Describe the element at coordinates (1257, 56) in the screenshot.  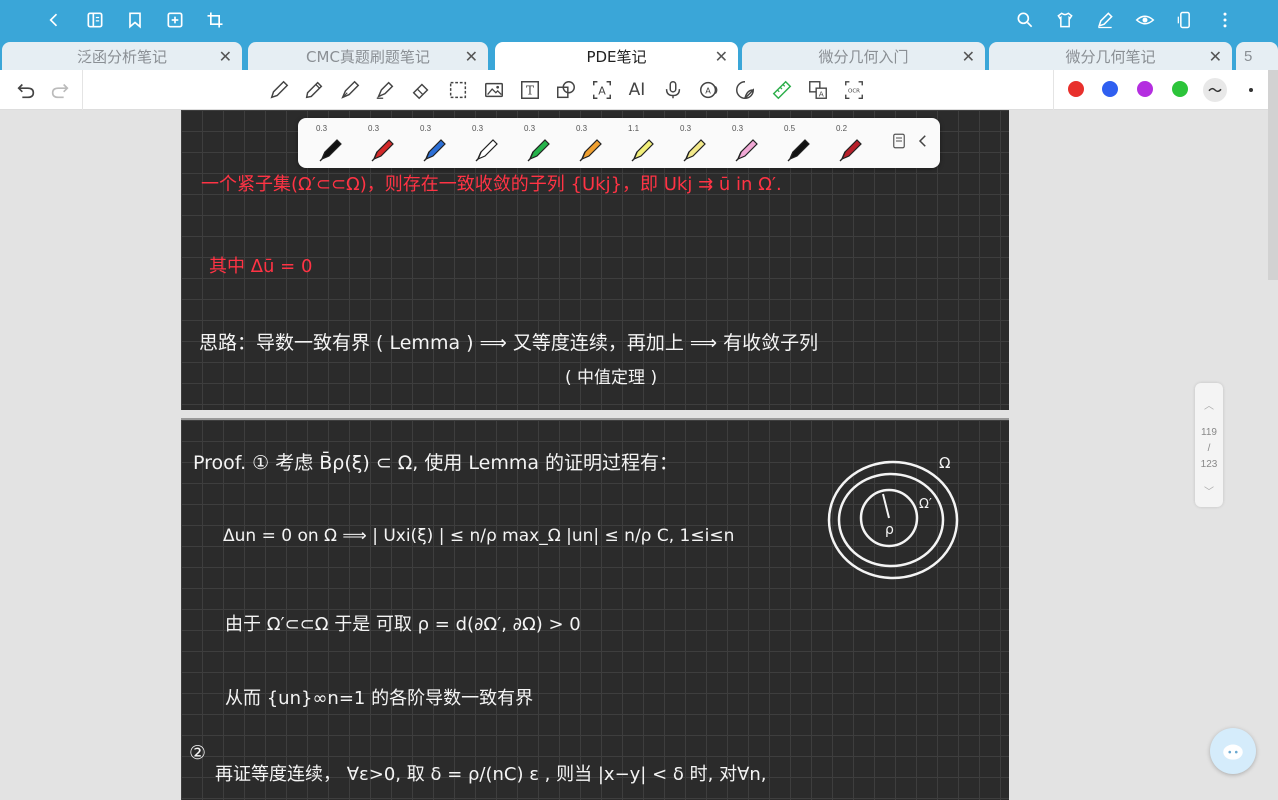
I see `tab-count: 5` at that location.